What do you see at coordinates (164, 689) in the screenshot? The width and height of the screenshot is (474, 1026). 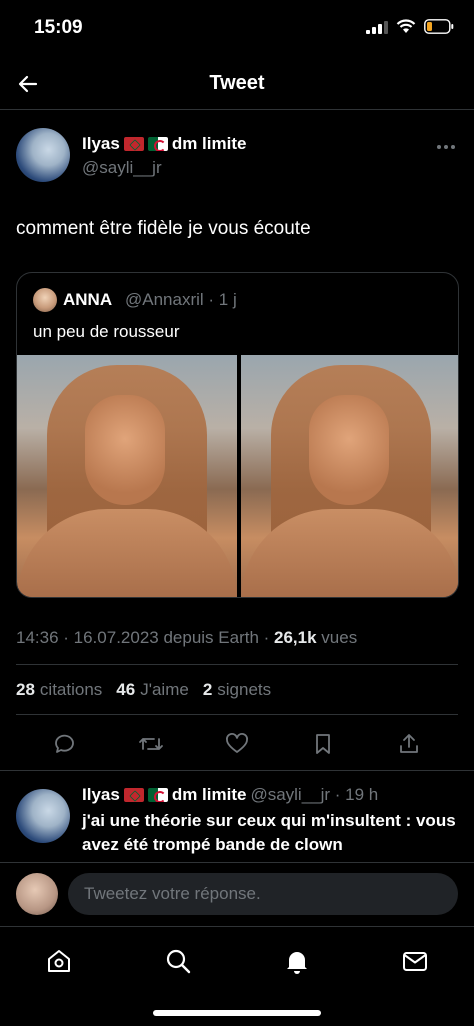 I see `likes-label: J'aime` at bounding box center [164, 689].